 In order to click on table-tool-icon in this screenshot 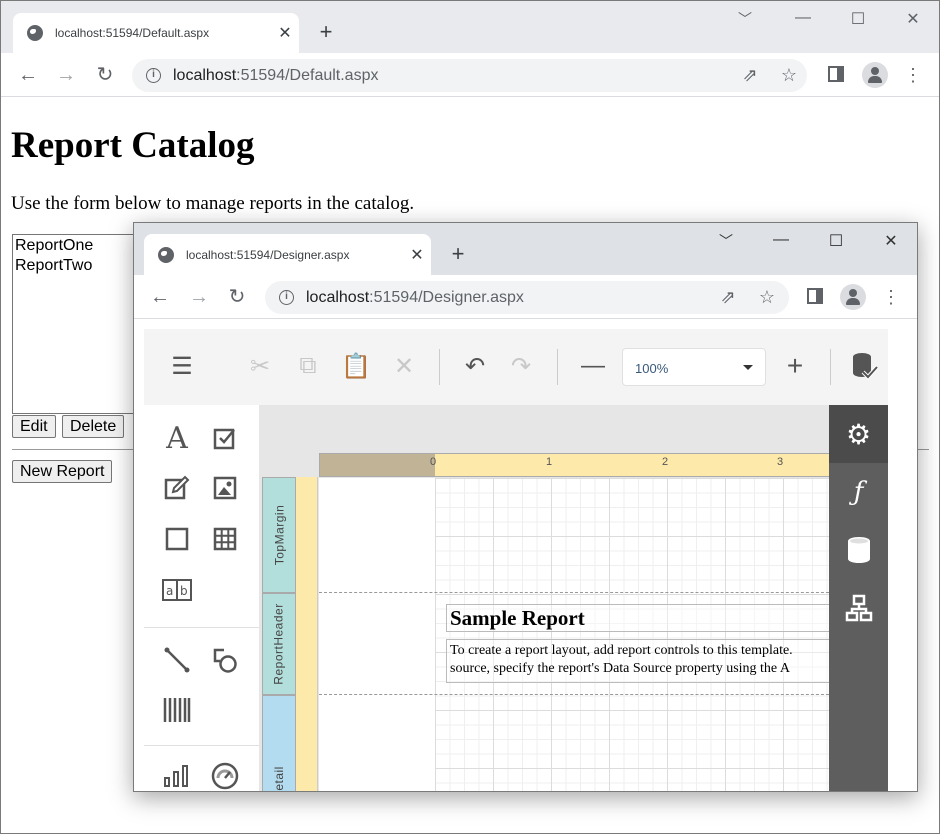, I will do `click(225, 539)`.